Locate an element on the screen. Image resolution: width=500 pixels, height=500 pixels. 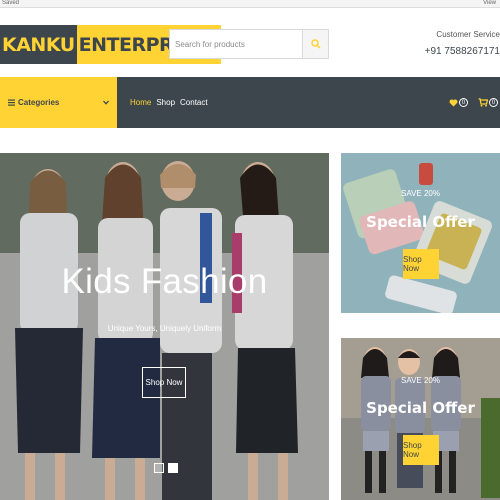
categories-label: Categories is located at coordinates (39, 102).